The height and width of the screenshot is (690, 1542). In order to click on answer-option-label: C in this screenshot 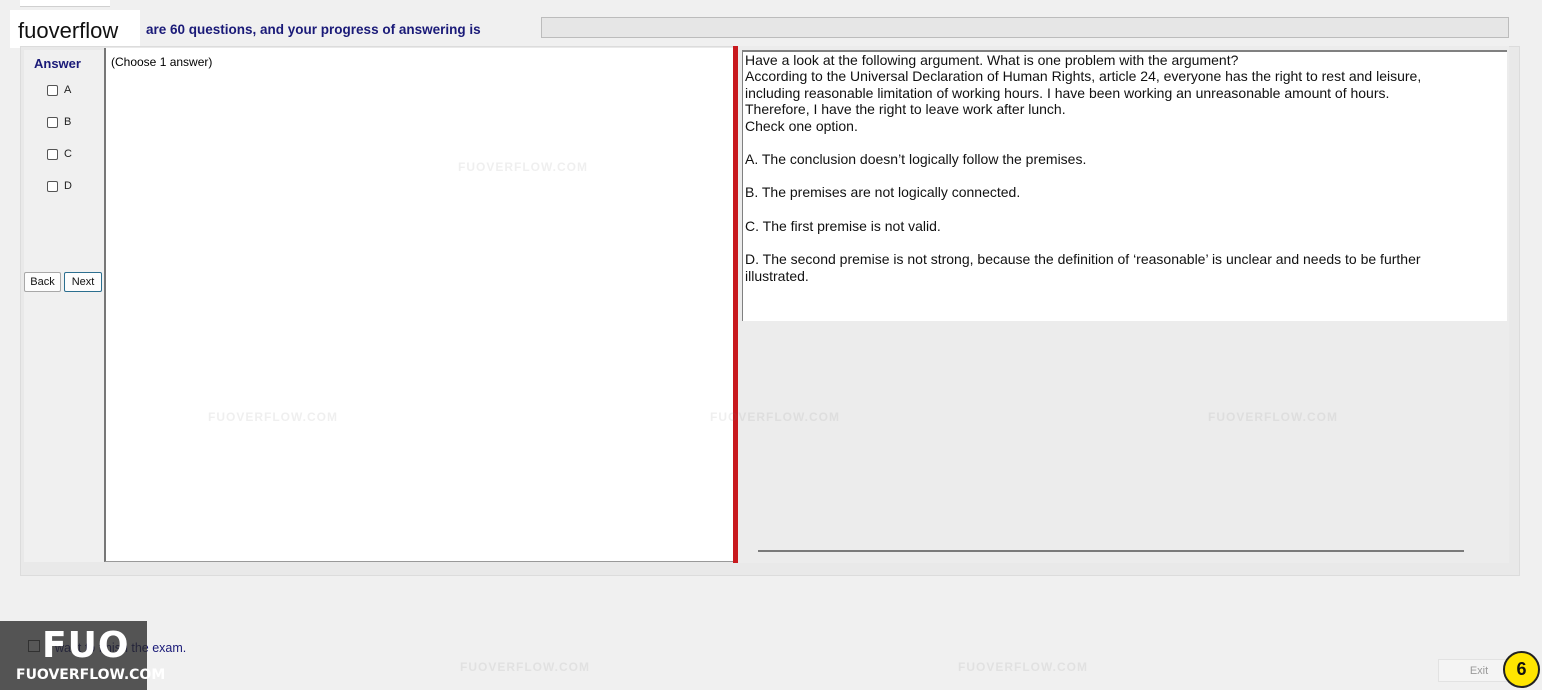, I will do `click(68, 154)`.